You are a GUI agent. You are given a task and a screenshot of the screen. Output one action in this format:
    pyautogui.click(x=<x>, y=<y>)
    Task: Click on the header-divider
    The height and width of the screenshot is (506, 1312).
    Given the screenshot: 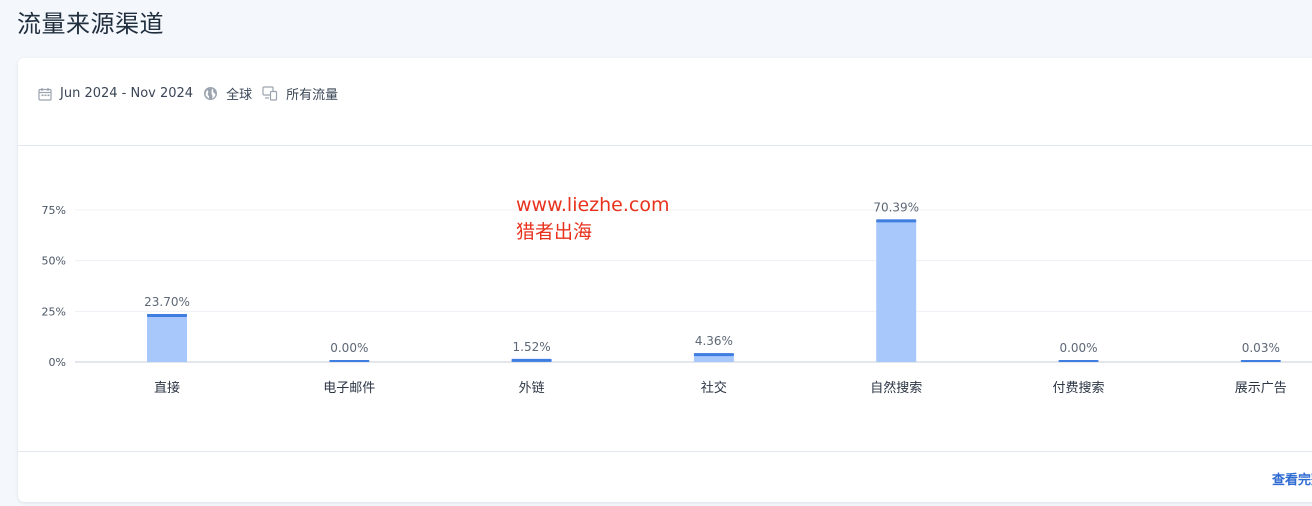 What is the action you would take?
    pyautogui.click(x=665, y=145)
    